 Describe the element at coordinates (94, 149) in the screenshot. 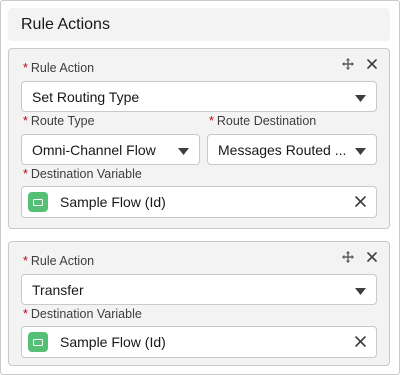

I see `route-type-value: Omni-Channel Flow` at that location.